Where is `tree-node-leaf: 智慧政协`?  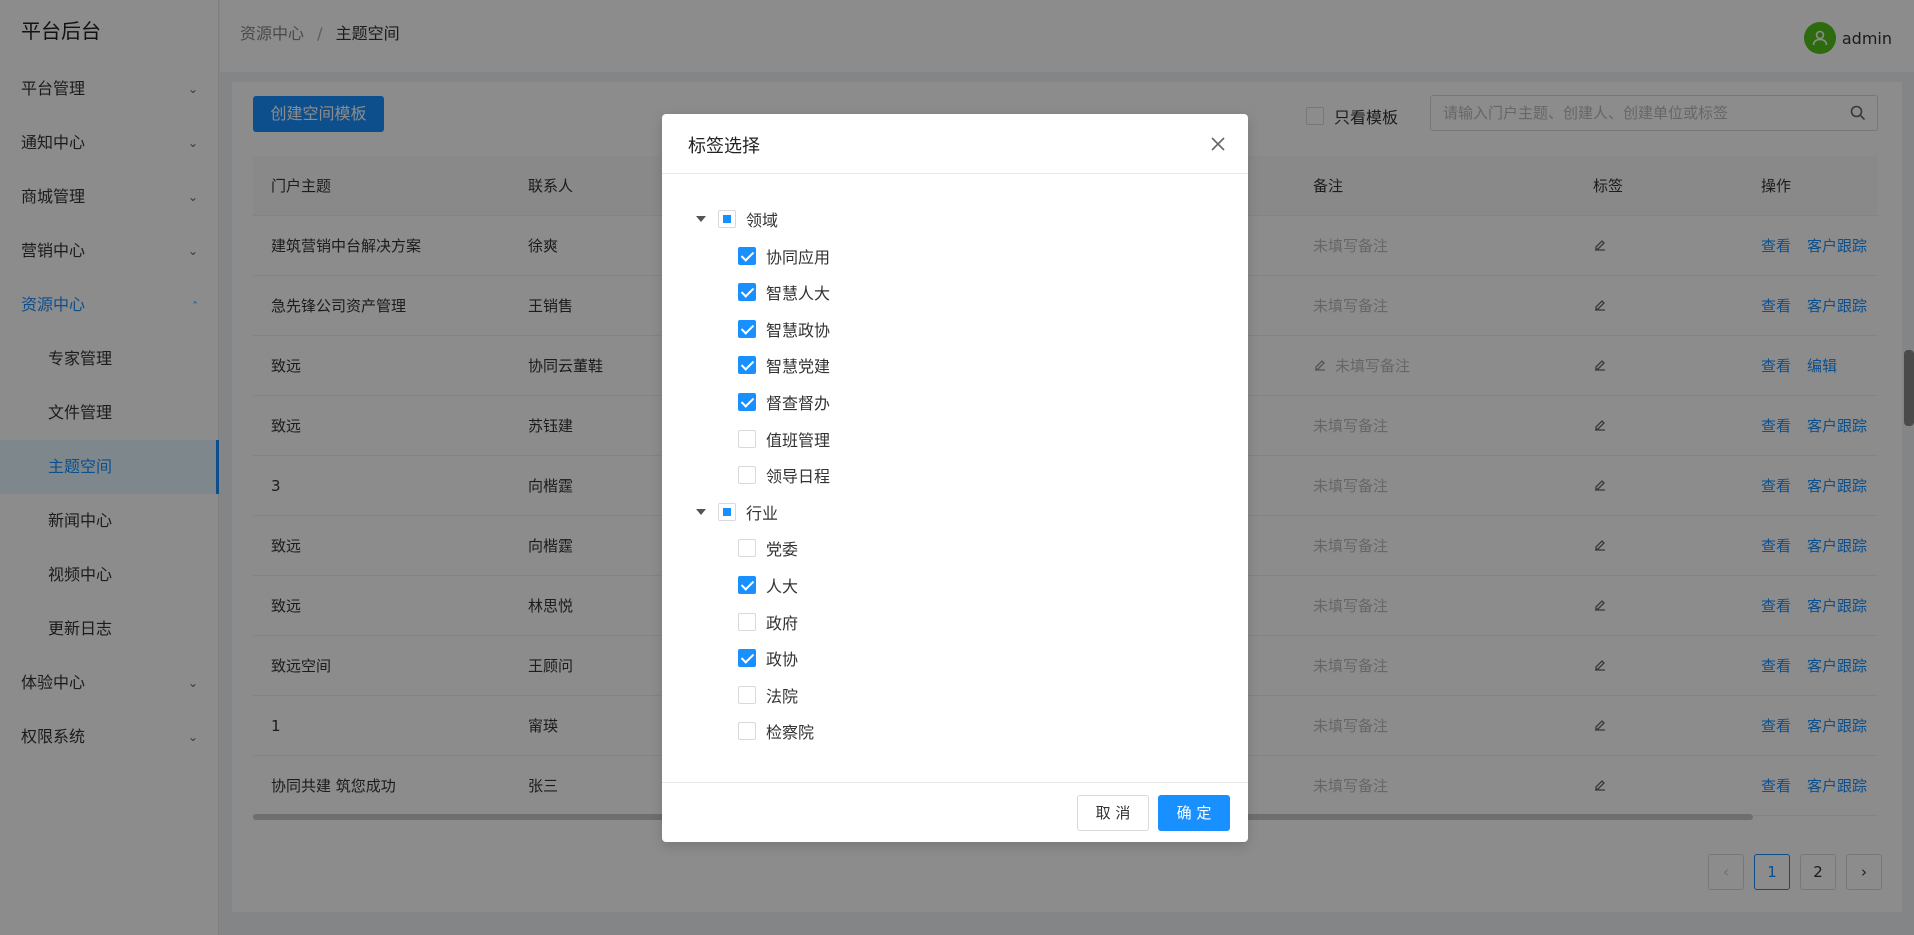 tree-node-leaf: 智慧政协 is located at coordinates (784, 329).